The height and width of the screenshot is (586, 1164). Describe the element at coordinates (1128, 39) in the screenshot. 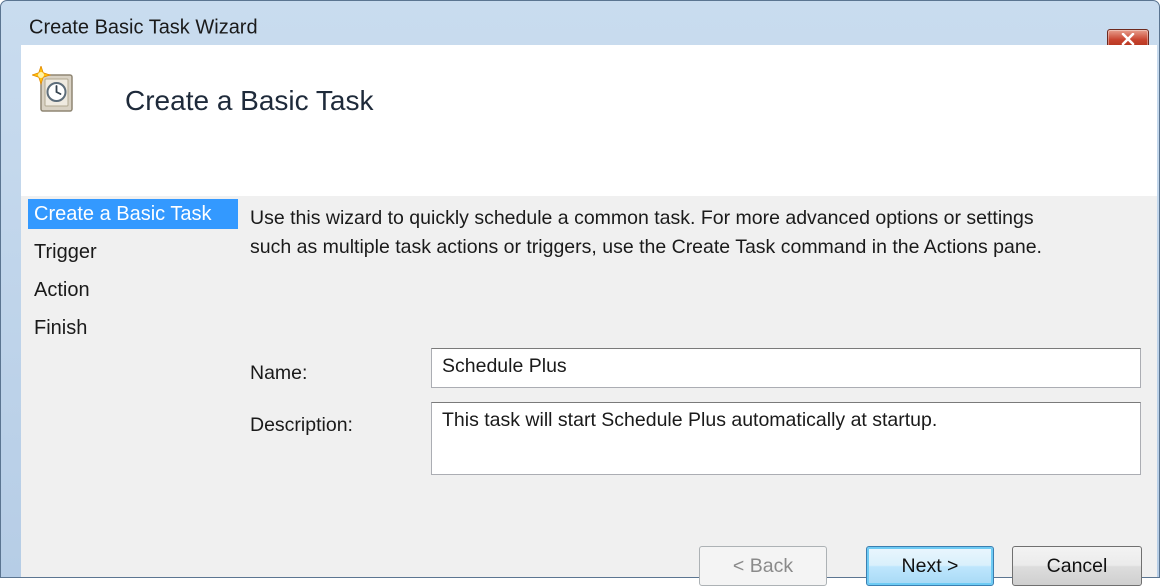

I see `close-icon` at that location.